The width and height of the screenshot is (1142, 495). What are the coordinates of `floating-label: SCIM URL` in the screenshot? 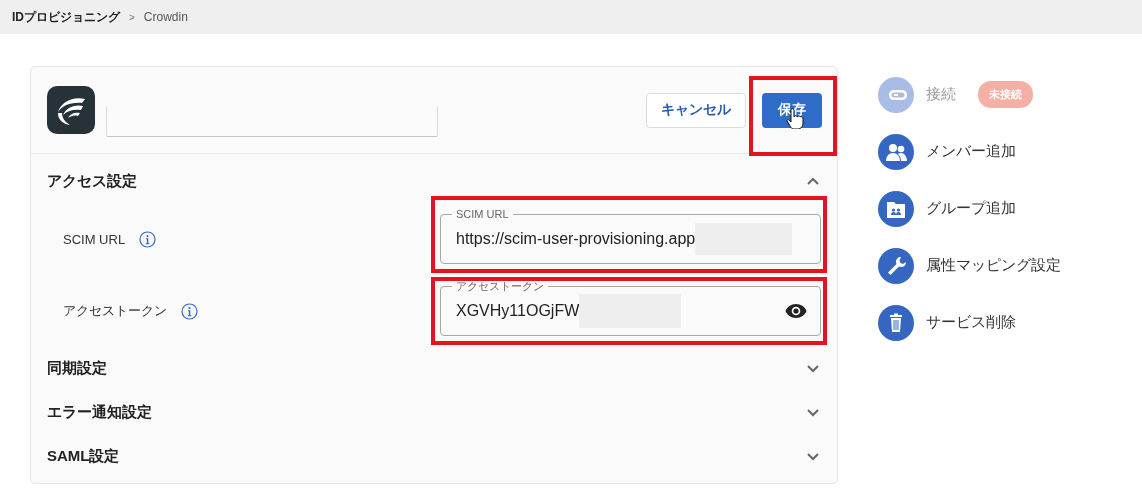 It's located at (482, 214).